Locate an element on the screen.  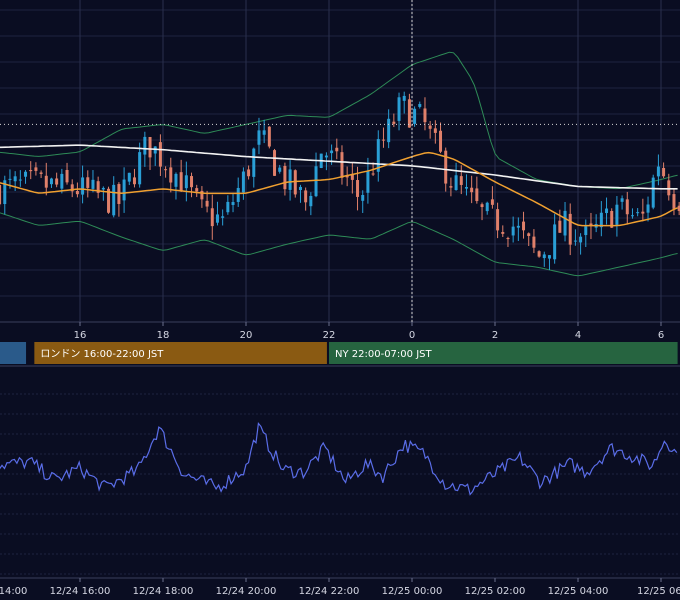
osc-x-tick-label: 12/24 16:00 is located at coordinates (80, 591).